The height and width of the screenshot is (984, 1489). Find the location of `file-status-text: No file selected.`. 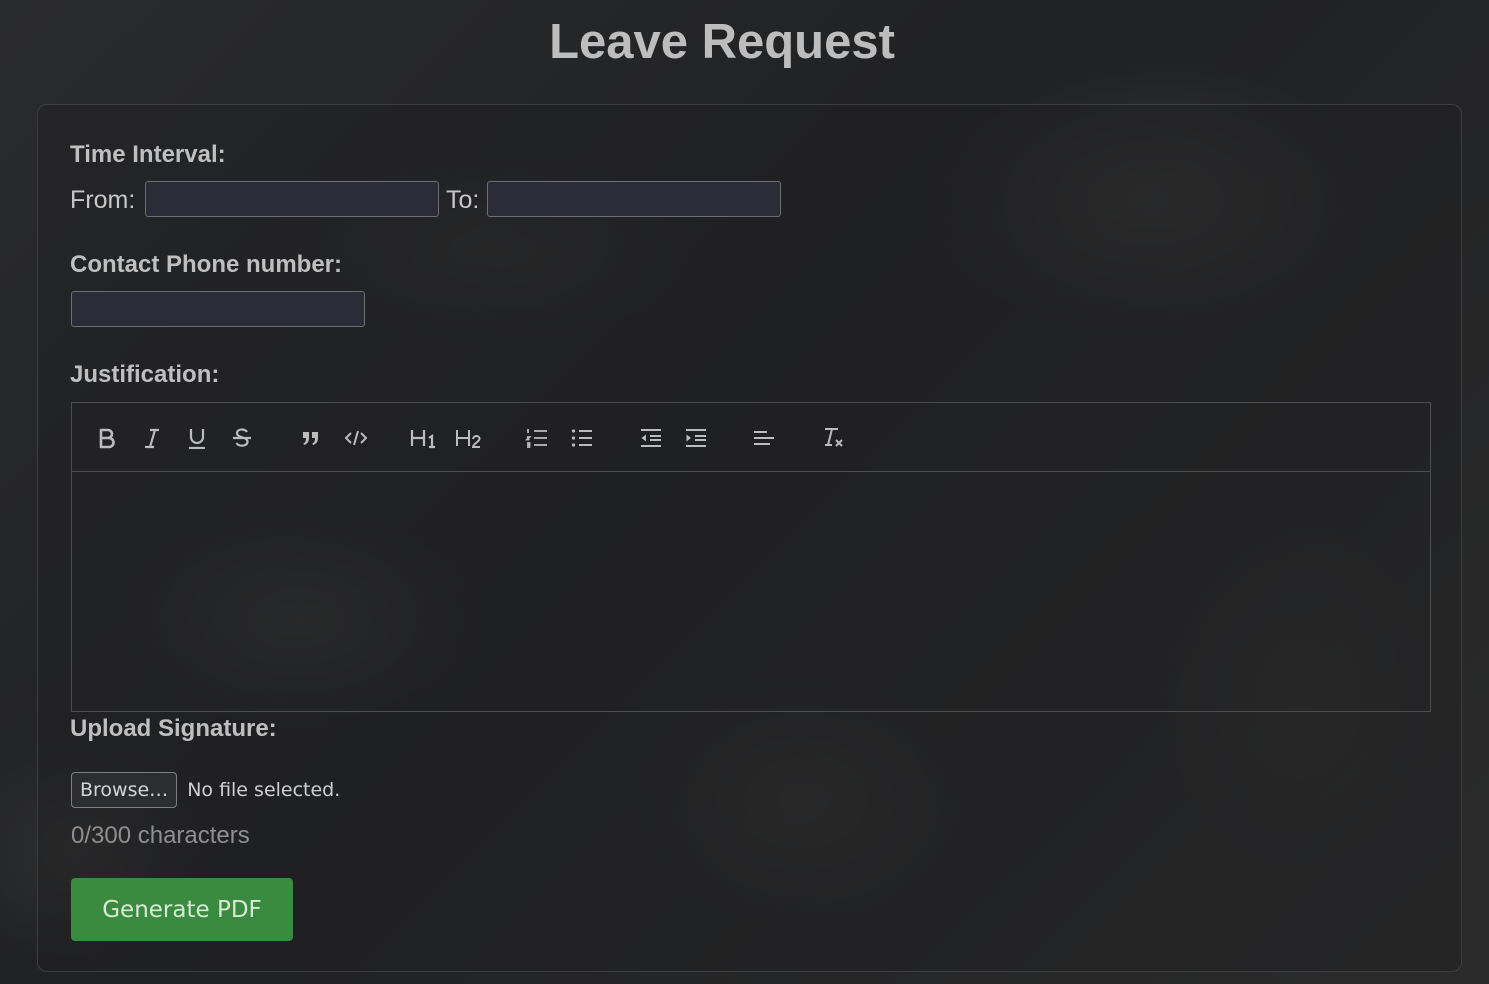

file-status-text: No file selected. is located at coordinates (264, 790).